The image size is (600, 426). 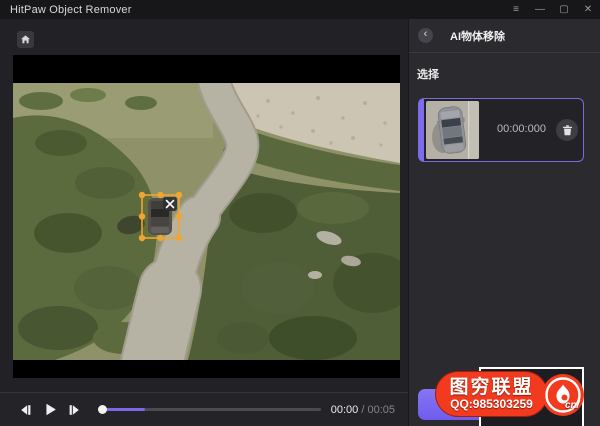 What do you see at coordinates (170, 204) in the screenshot?
I see `remove-selection-icon` at bounding box center [170, 204].